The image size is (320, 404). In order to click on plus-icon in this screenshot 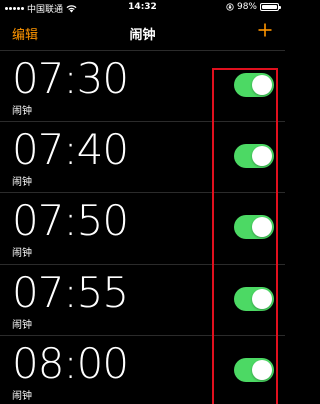, I will do `click(265, 30)`.